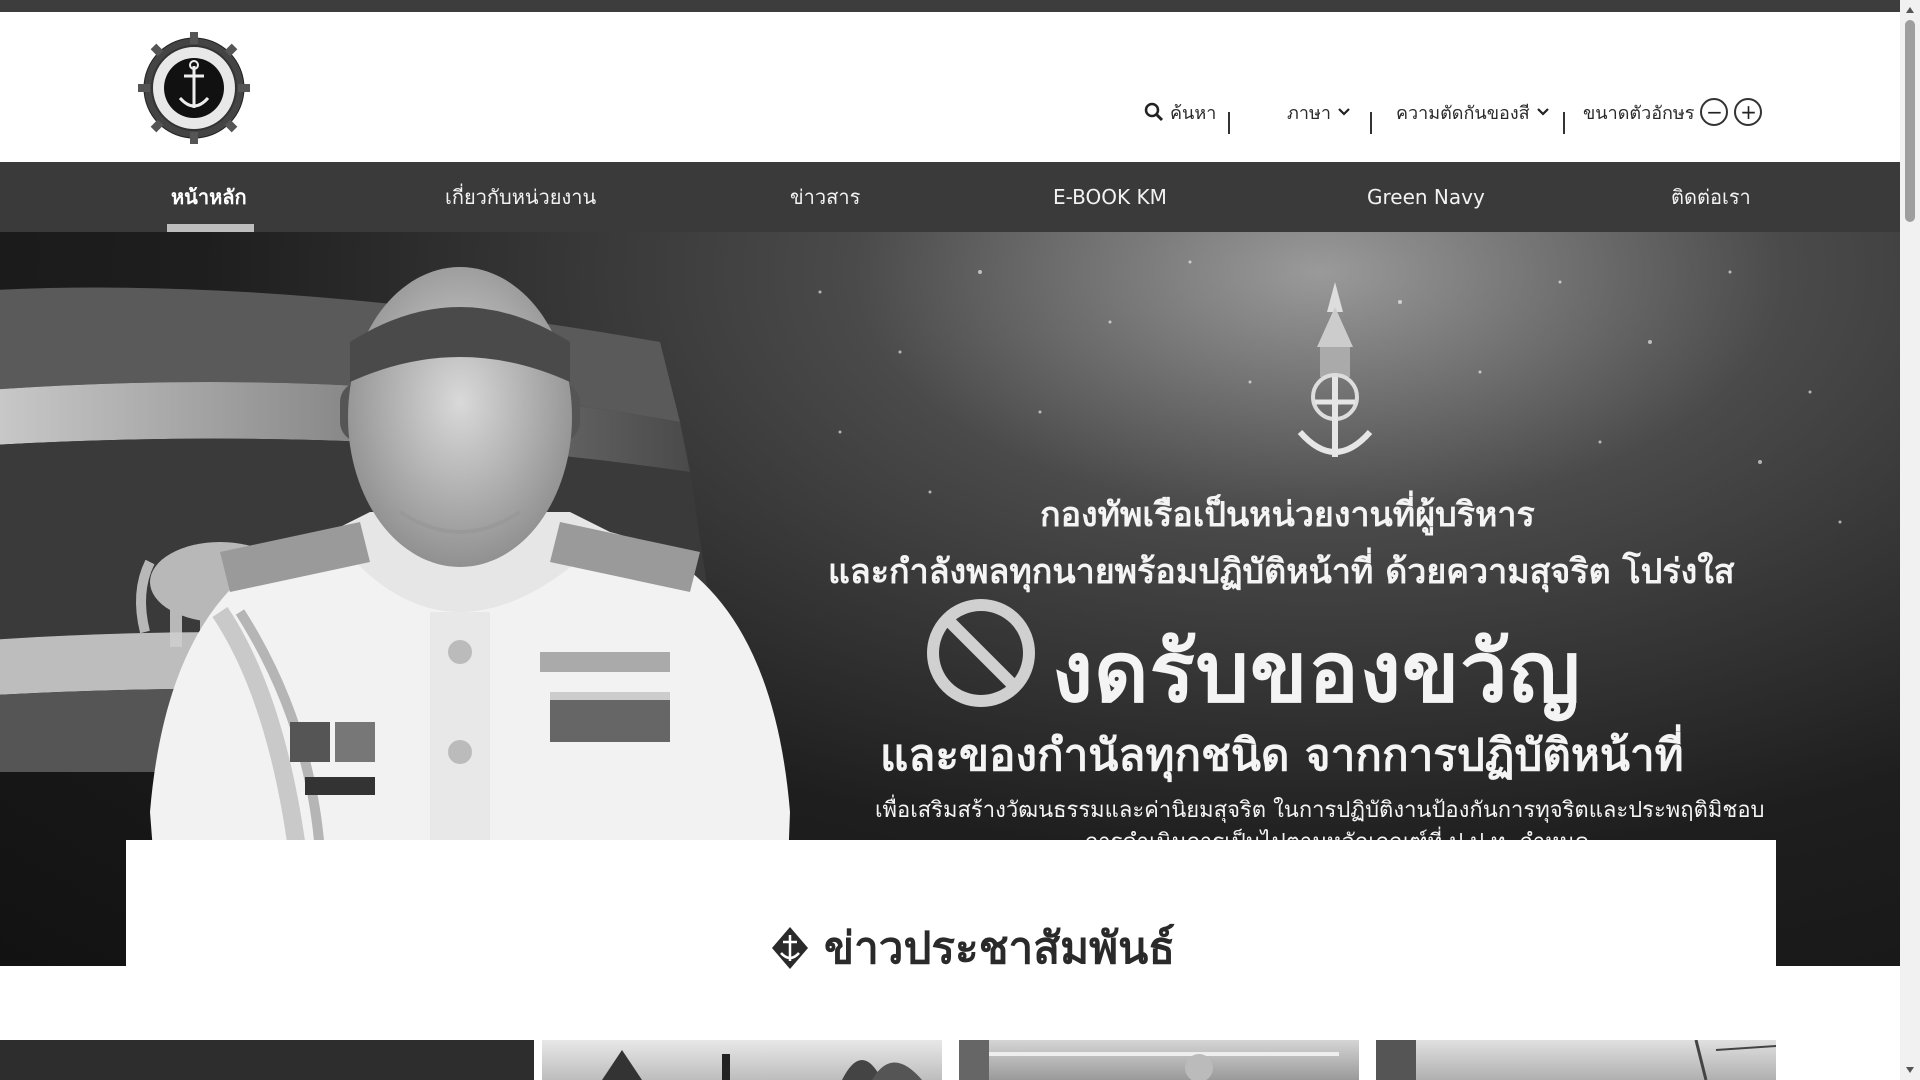  I want to click on contrast-dropdown: ความตัดกันของสี, so click(1473, 112).